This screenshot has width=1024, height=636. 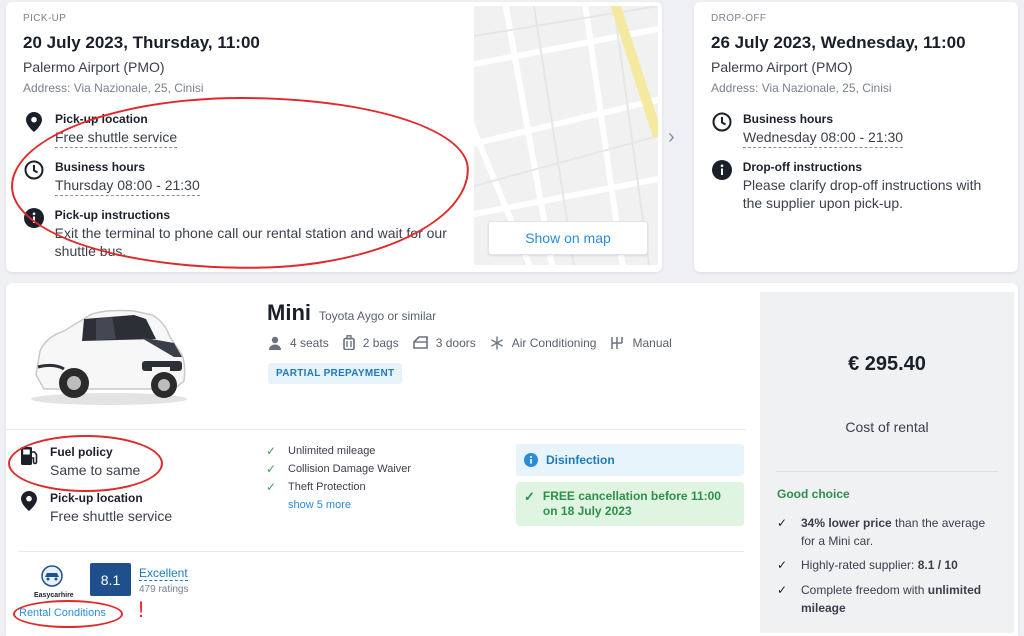 What do you see at coordinates (116, 138) in the screenshot?
I see `pickup-location-value: Free shuttle service` at bounding box center [116, 138].